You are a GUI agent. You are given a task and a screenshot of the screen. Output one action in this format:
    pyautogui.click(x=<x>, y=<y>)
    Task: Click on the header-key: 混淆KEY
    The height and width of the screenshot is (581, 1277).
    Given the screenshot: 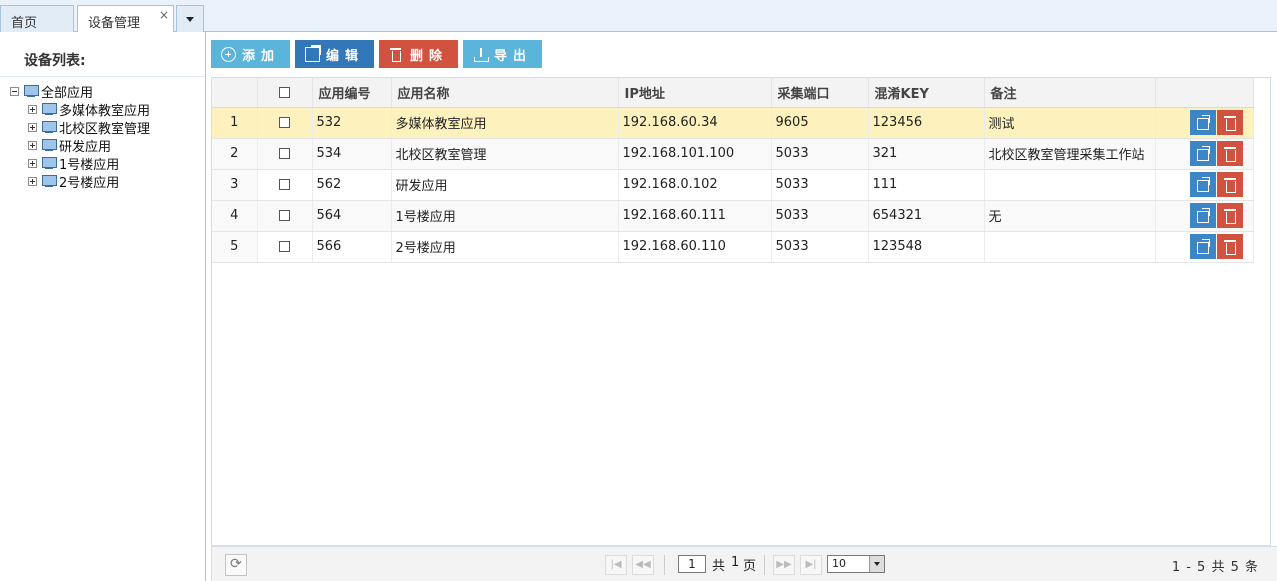 What is the action you would take?
    pyautogui.click(x=926, y=93)
    